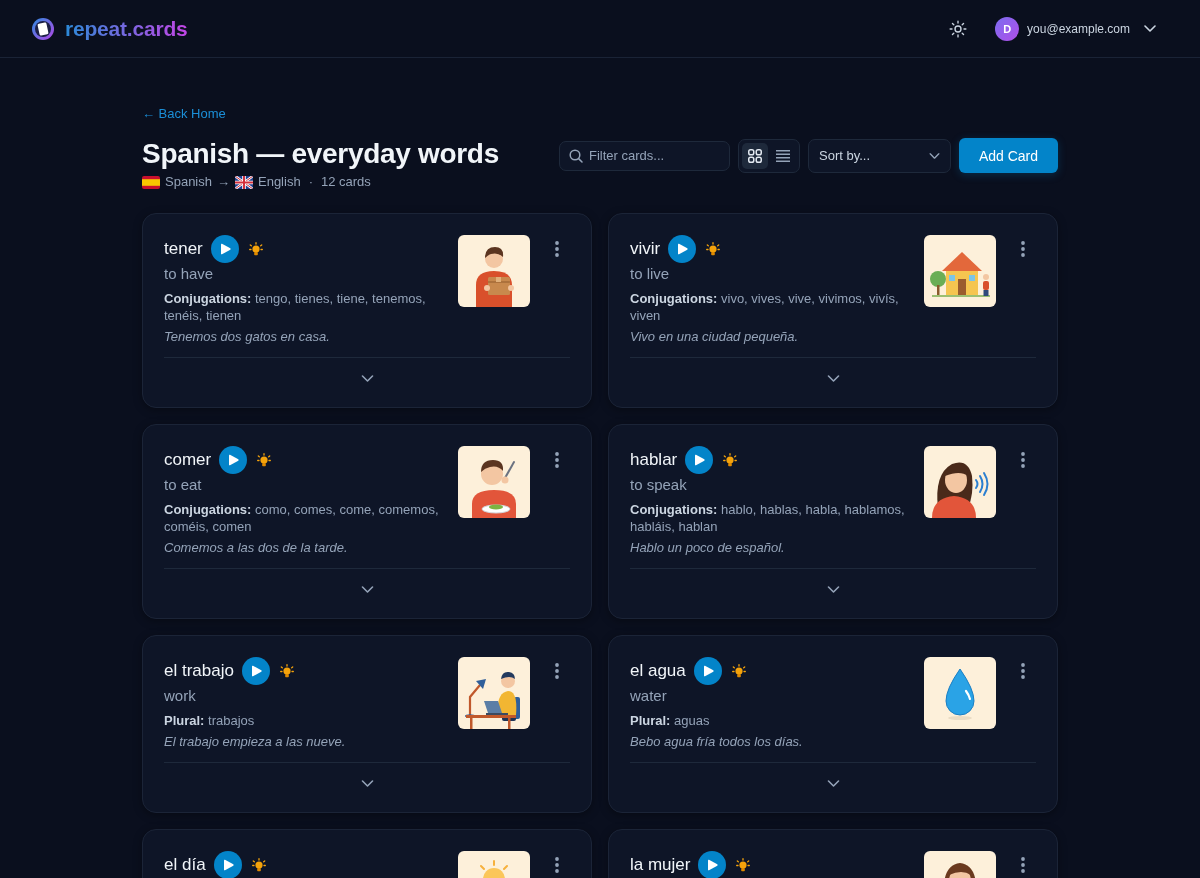 Image resolution: width=1200 pixels, height=878 pixels. Describe the element at coordinates (658, 671) in the screenshot. I see `card-word: el agua` at that location.